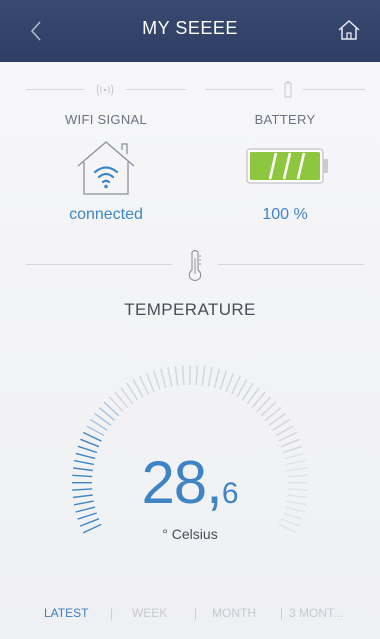  What do you see at coordinates (234, 613) in the screenshot?
I see `tab-month: MONTH` at bounding box center [234, 613].